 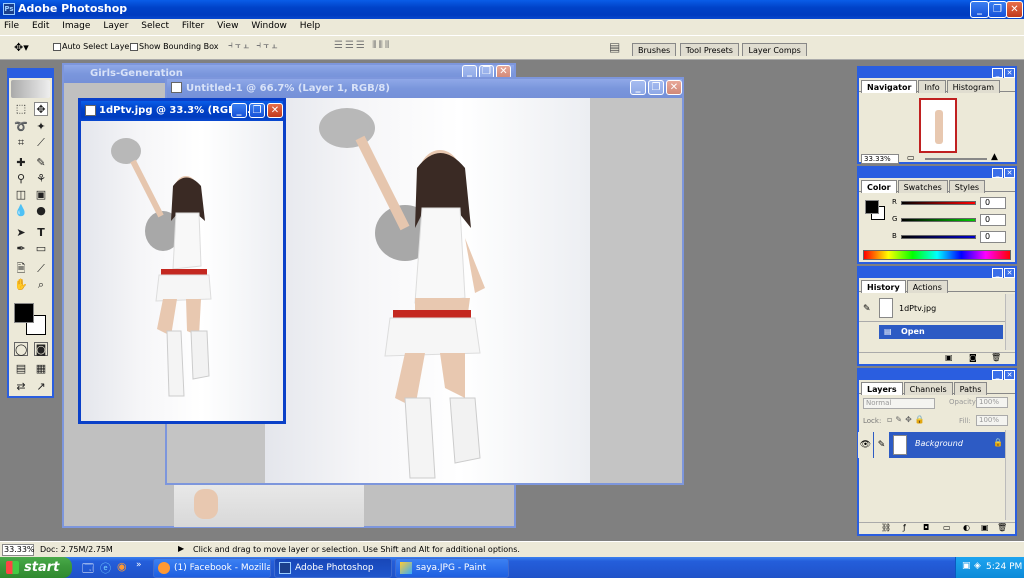 I want to click on taskbar-item-paint: saya.JPG - Paint, so click(x=452, y=568).